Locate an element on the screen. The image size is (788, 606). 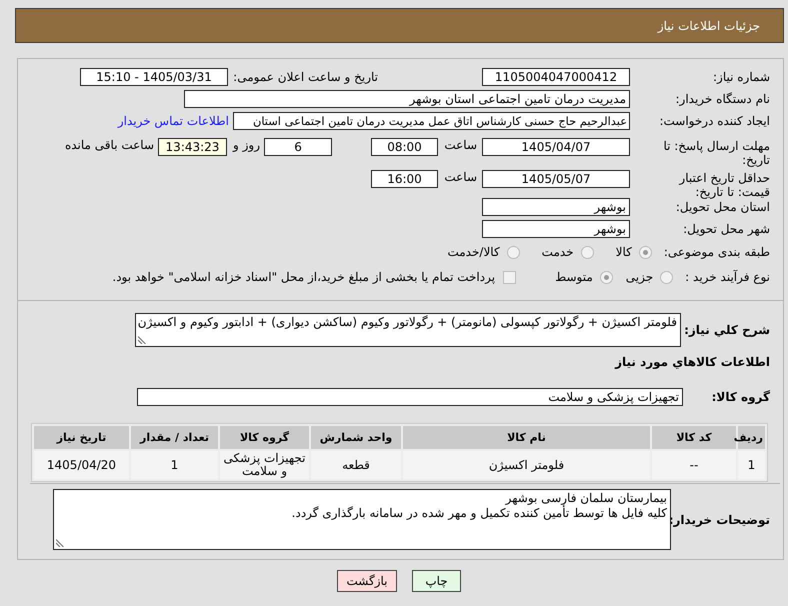
column-header: تعداد / مقدار is located at coordinates (174, 437).